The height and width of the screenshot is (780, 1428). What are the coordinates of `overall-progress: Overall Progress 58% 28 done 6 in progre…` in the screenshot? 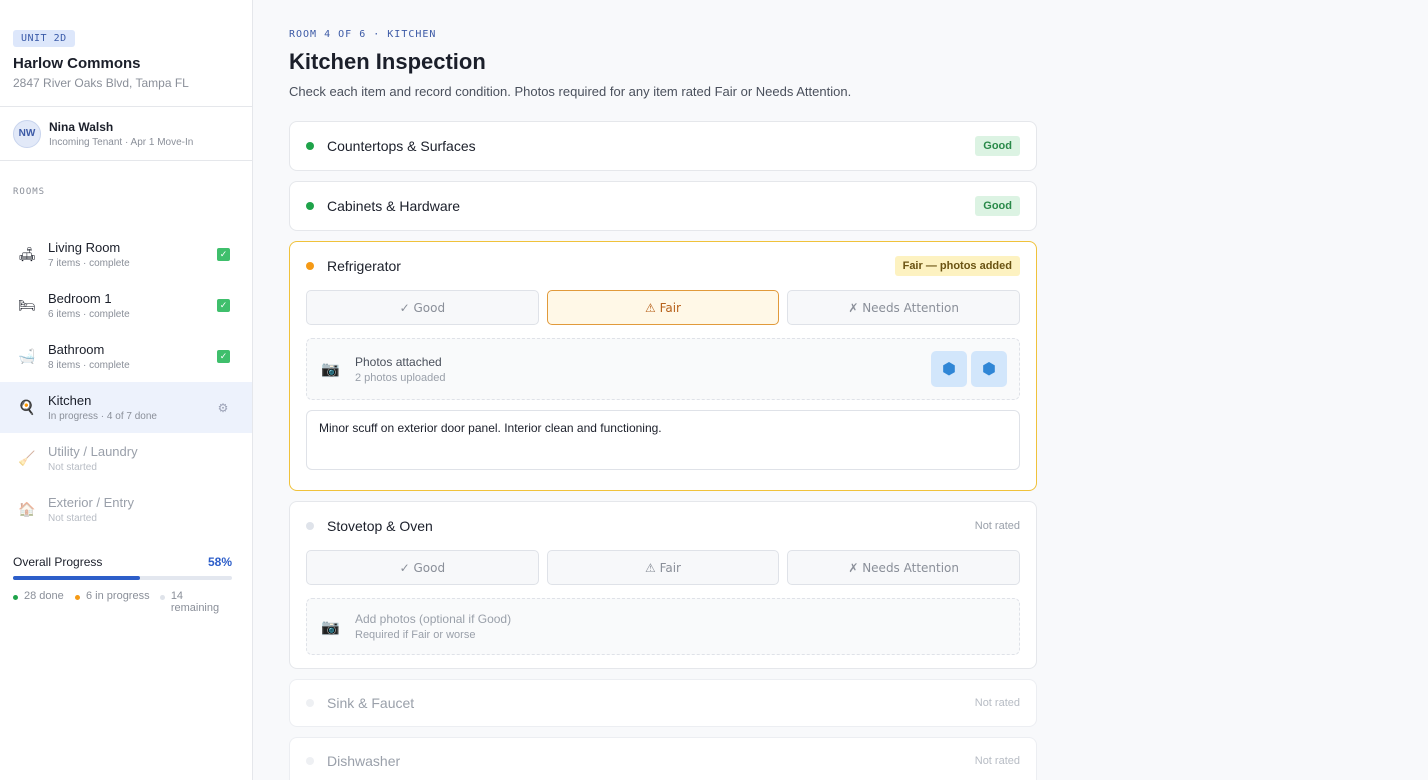 It's located at (122, 584).